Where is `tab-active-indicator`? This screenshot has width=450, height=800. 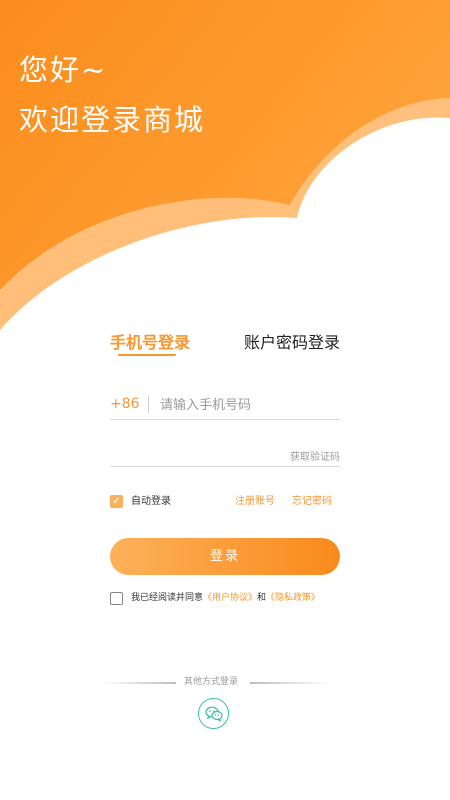 tab-active-indicator is located at coordinates (147, 355).